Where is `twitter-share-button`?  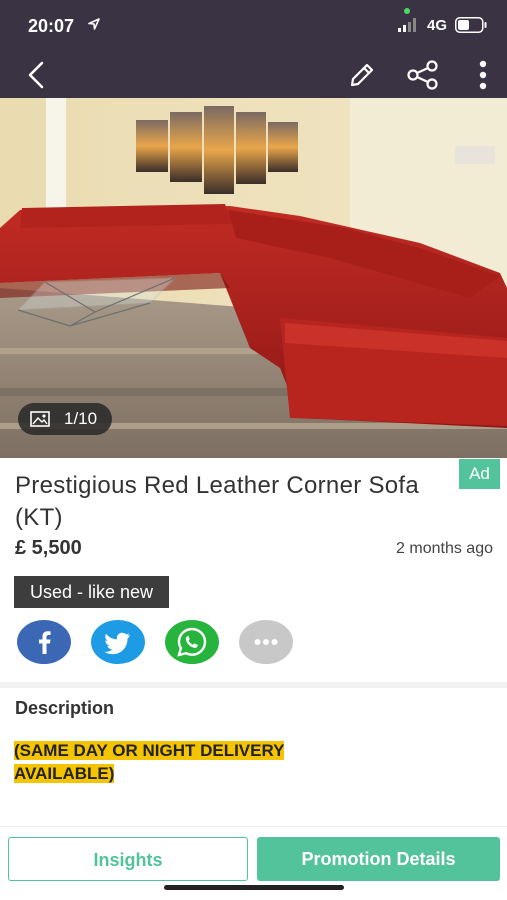
twitter-share-button is located at coordinates (118, 642).